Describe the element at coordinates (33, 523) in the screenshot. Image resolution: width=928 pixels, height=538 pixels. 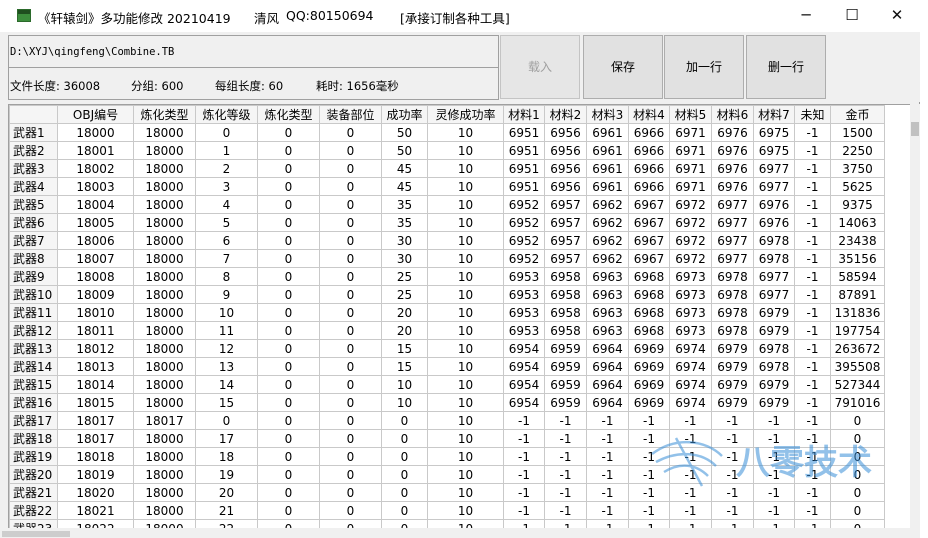
I see `row-header: 武器23` at that location.